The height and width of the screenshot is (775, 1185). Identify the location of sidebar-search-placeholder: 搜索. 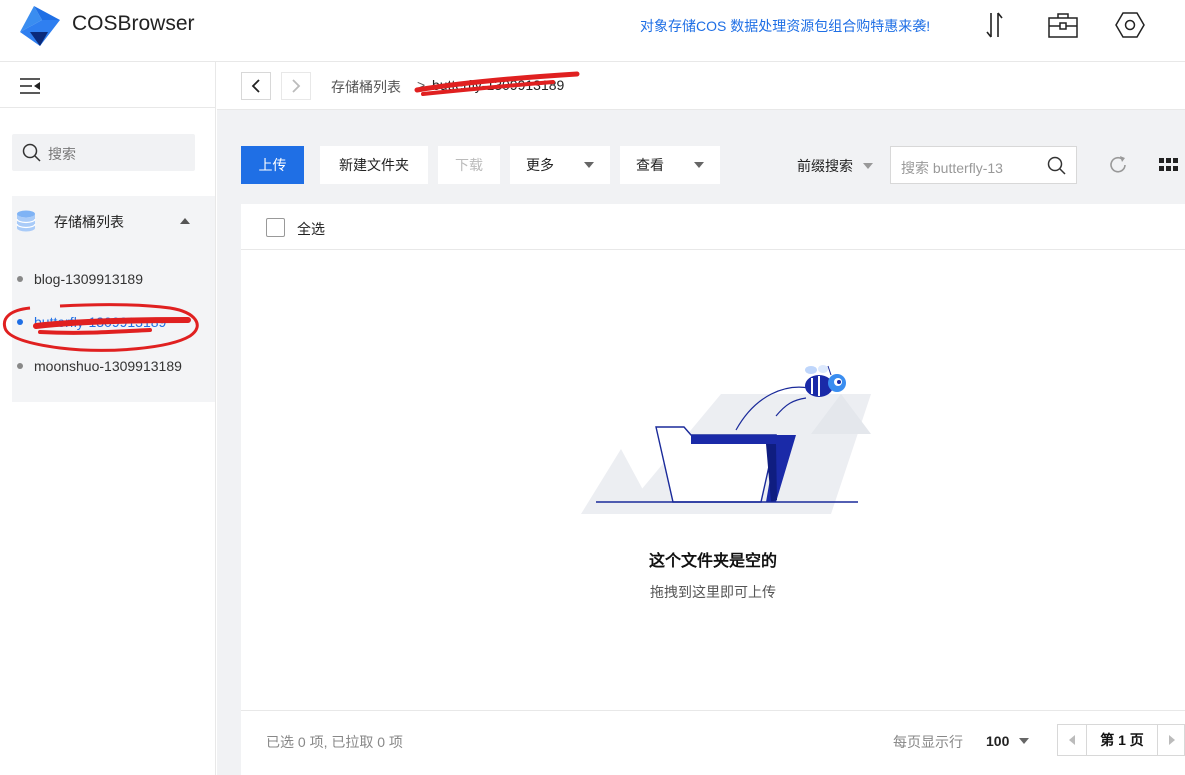
(62, 154).